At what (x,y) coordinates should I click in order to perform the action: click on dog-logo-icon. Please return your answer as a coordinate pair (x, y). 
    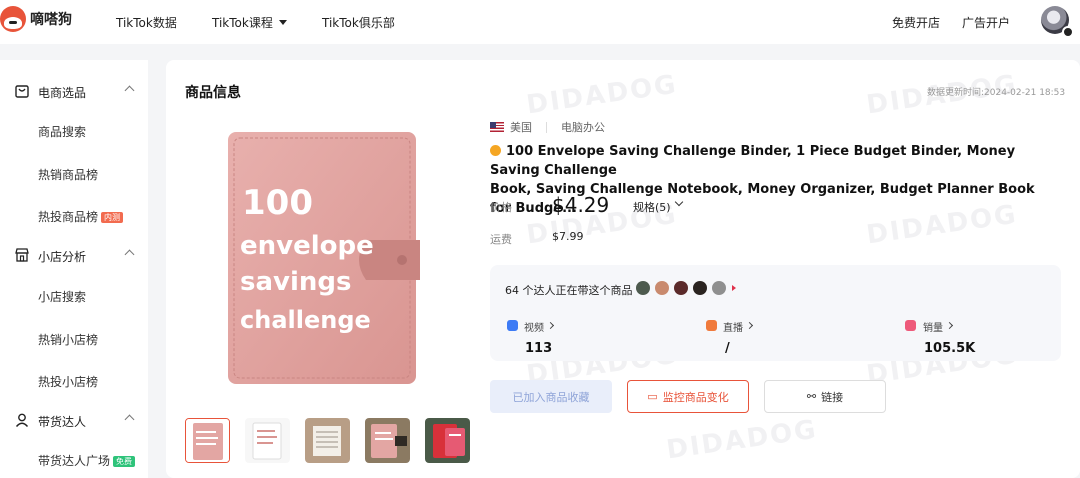
    Looking at the image, I should click on (13, 19).